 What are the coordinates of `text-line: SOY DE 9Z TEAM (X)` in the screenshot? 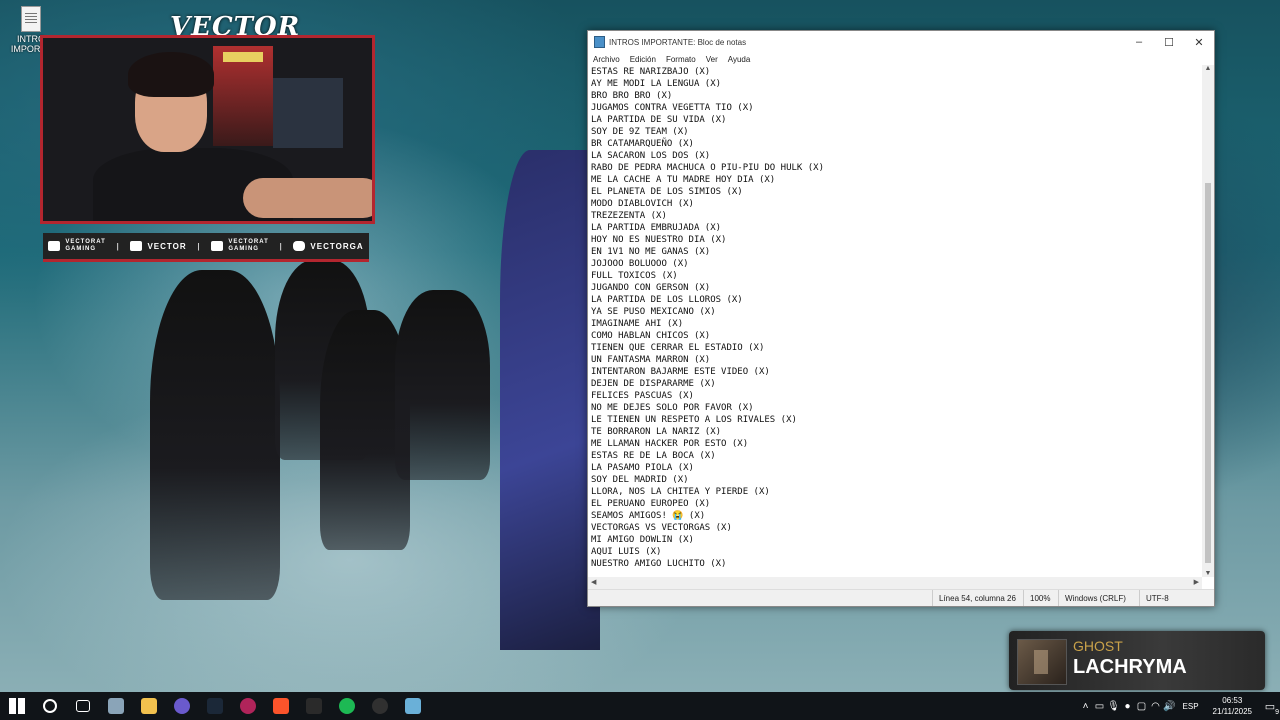 It's located at (640, 132).